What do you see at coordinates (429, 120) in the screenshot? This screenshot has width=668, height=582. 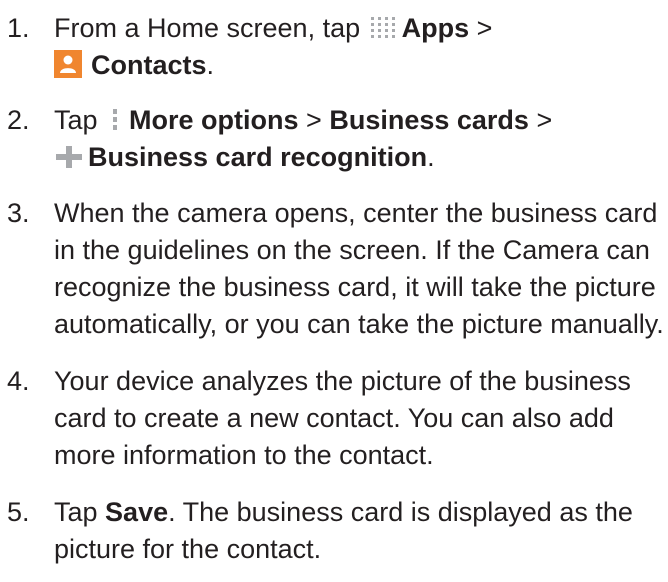 I see `business-cards-label: Business cards` at bounding box center [429, 120].